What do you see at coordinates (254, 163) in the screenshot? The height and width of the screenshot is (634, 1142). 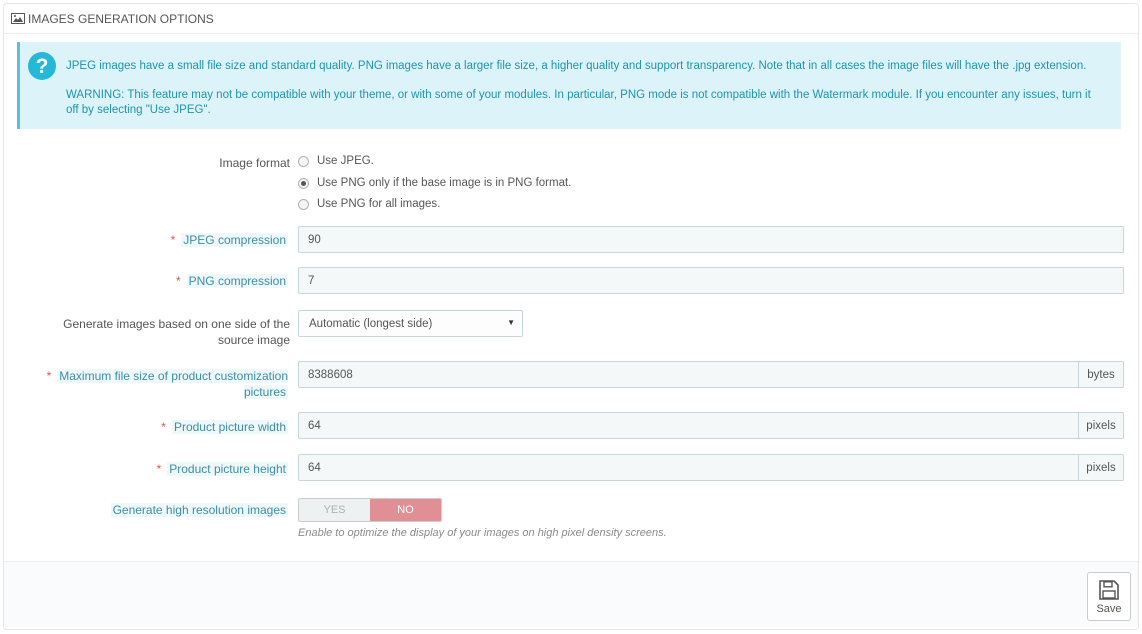 I see `image-format-label: Image format` at bounding box center [254, 163].